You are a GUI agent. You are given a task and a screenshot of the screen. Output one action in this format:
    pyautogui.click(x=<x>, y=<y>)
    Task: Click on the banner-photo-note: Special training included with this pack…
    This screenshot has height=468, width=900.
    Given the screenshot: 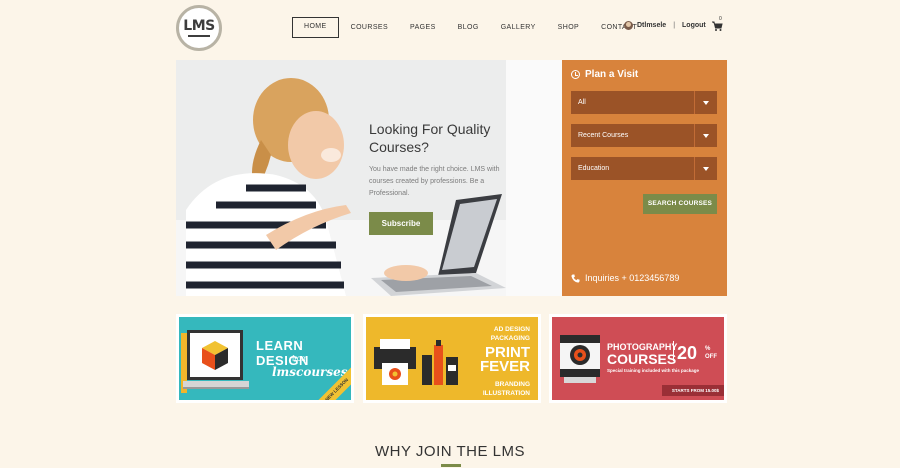 What is the action you would take?
    pyautogui.click(x=653, y=370)
    